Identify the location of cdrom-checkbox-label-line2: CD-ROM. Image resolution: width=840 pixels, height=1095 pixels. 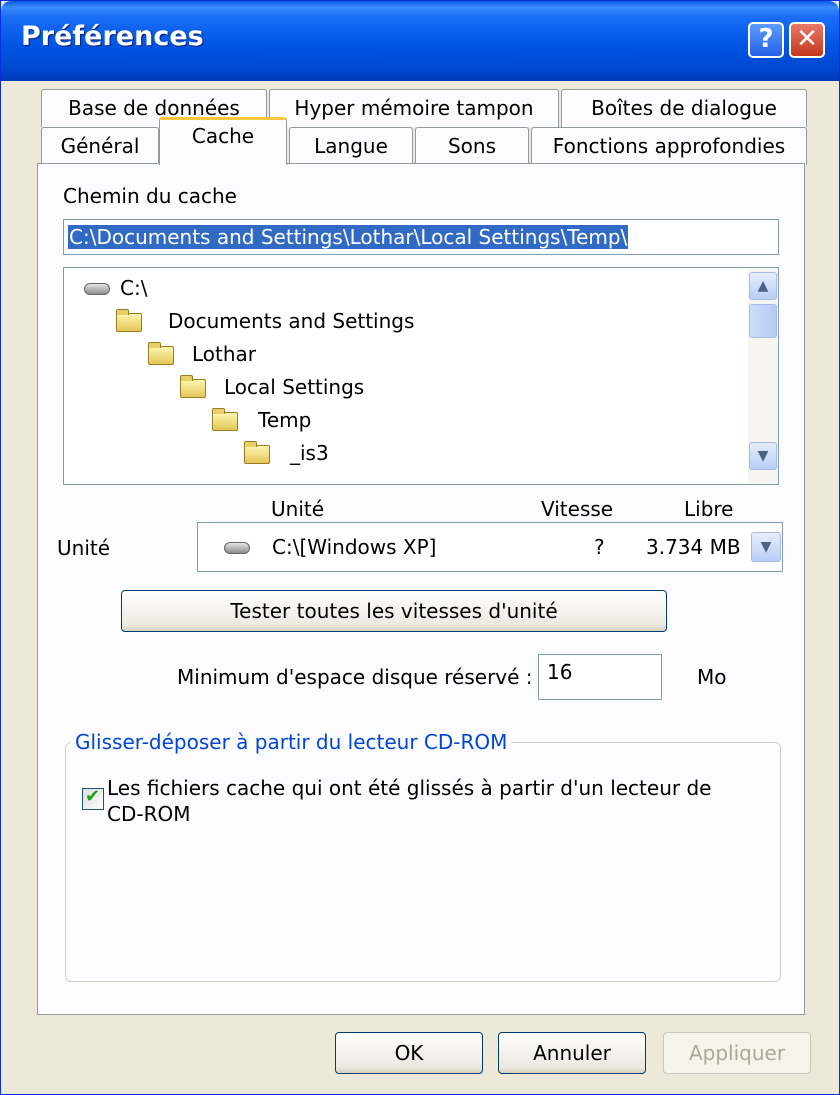
(149, 814).